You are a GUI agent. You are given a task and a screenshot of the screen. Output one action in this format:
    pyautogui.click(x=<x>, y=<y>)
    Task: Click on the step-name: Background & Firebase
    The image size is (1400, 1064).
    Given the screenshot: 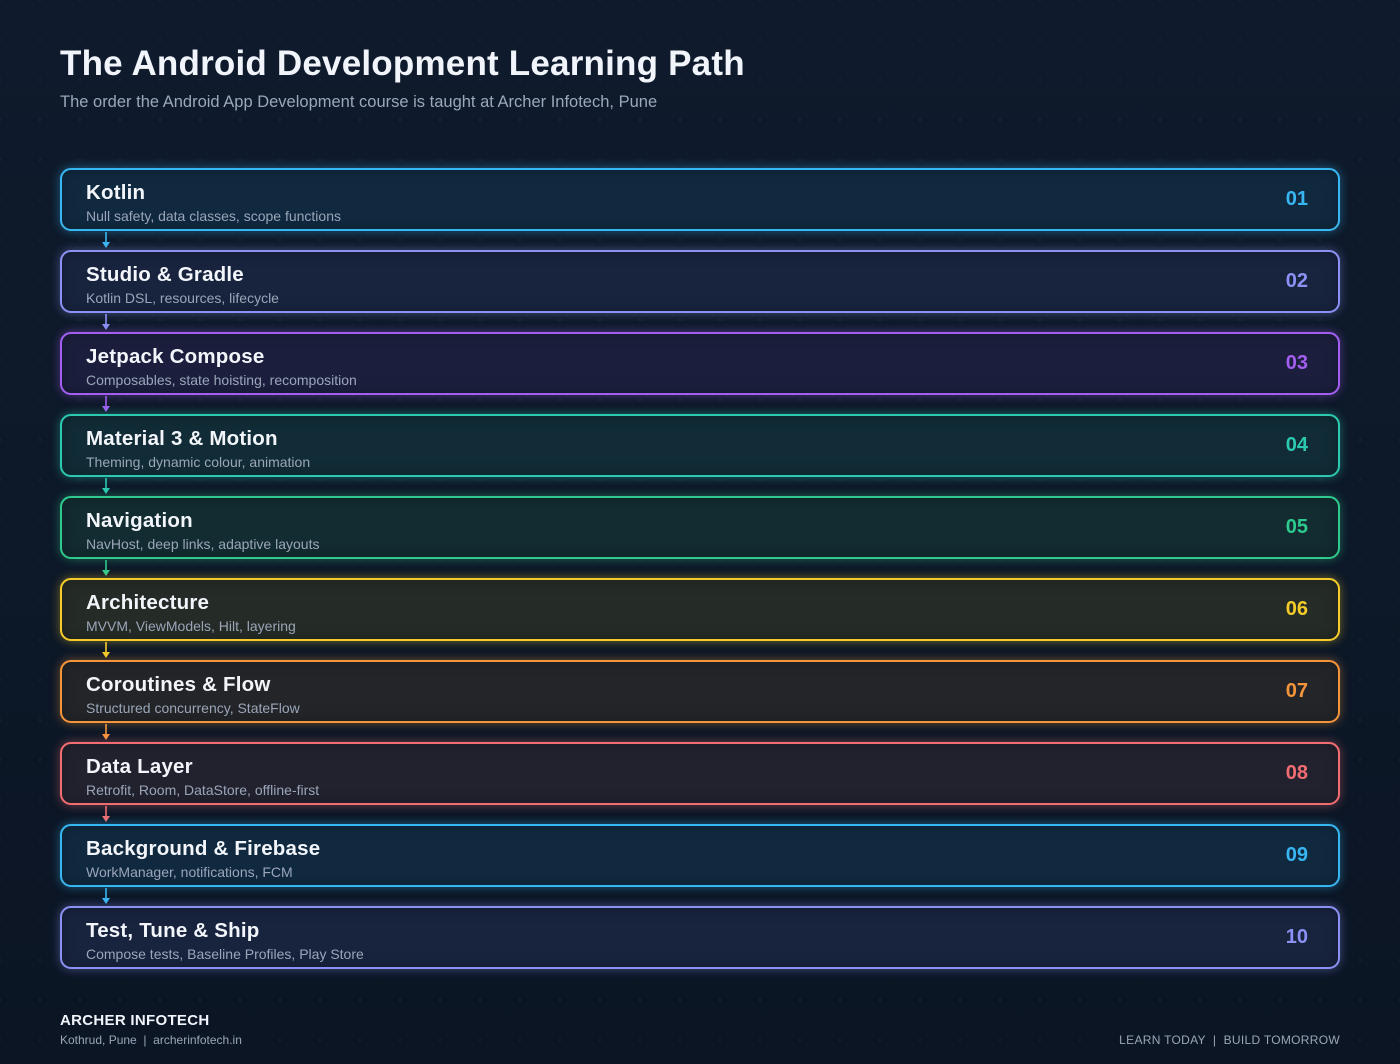 What is the action you would take?
    pyautogui.click(x=203, y=848)
    